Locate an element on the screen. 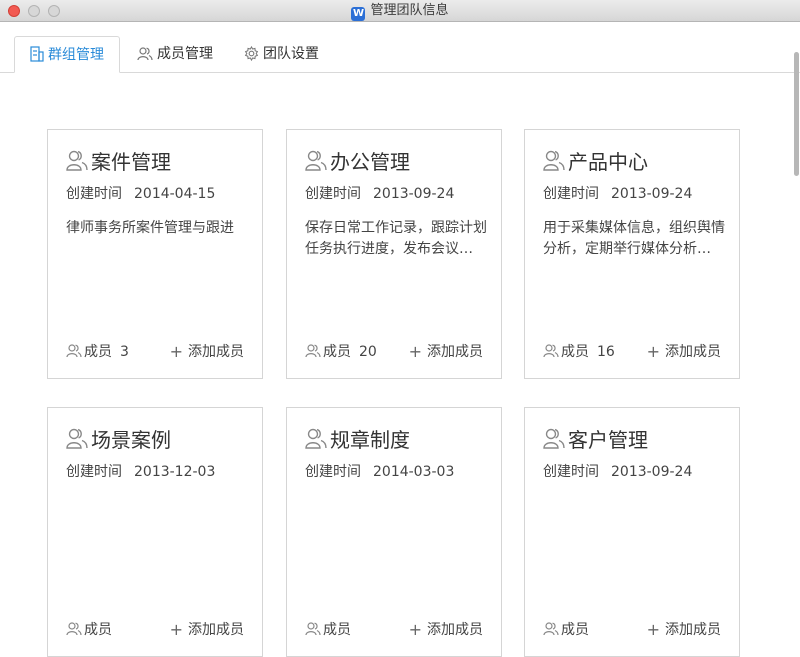 The width and height of the screenshot is (800, 657). tab-label: 团队设置 is located at coordinates (291, 54).